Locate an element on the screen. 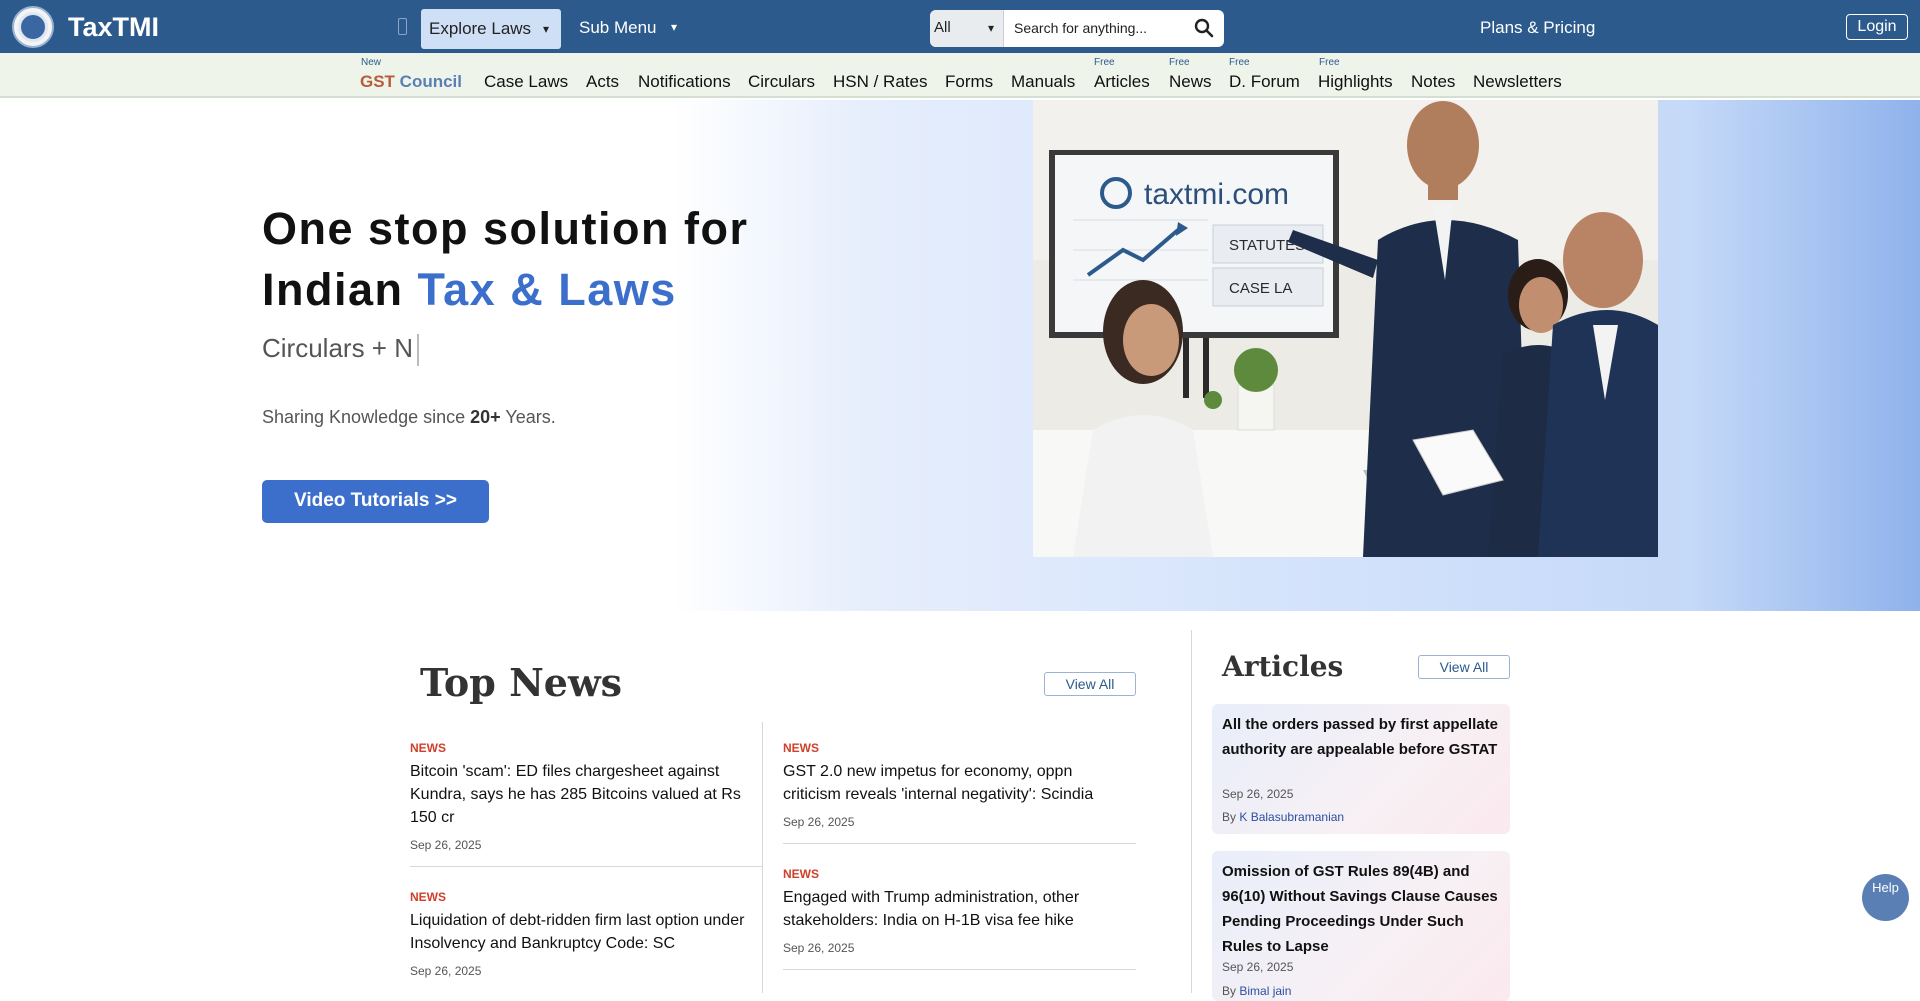 This screenshot has width=1920, height=1001. nav-item-d-forum: D. Forum is located at coordinates (1264, 82).